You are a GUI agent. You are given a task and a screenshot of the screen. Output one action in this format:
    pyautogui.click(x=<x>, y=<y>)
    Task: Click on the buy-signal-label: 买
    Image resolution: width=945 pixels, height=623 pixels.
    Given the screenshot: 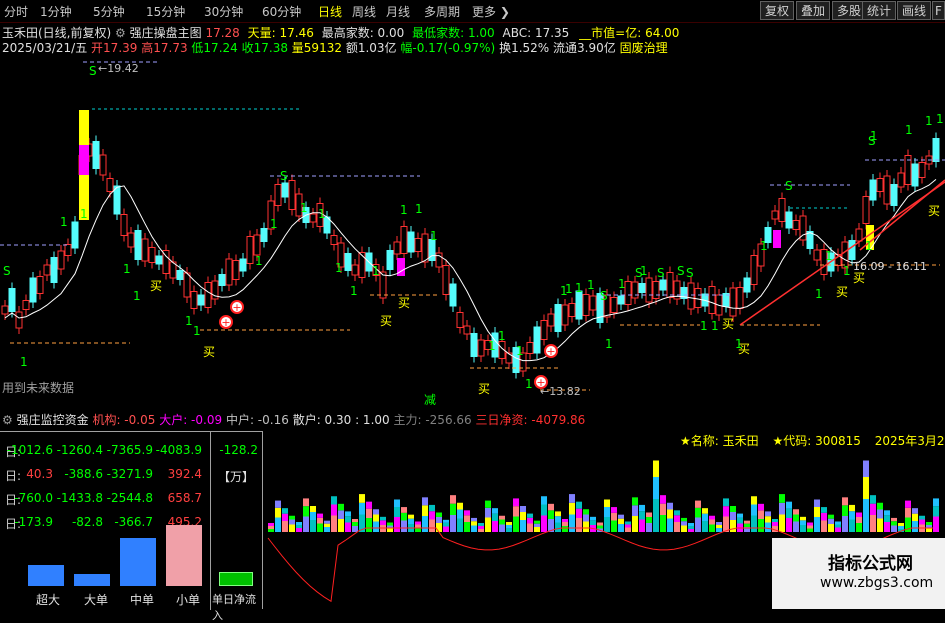 What is the action you would take?
    pyautogui.click(x=842, y=292)
    